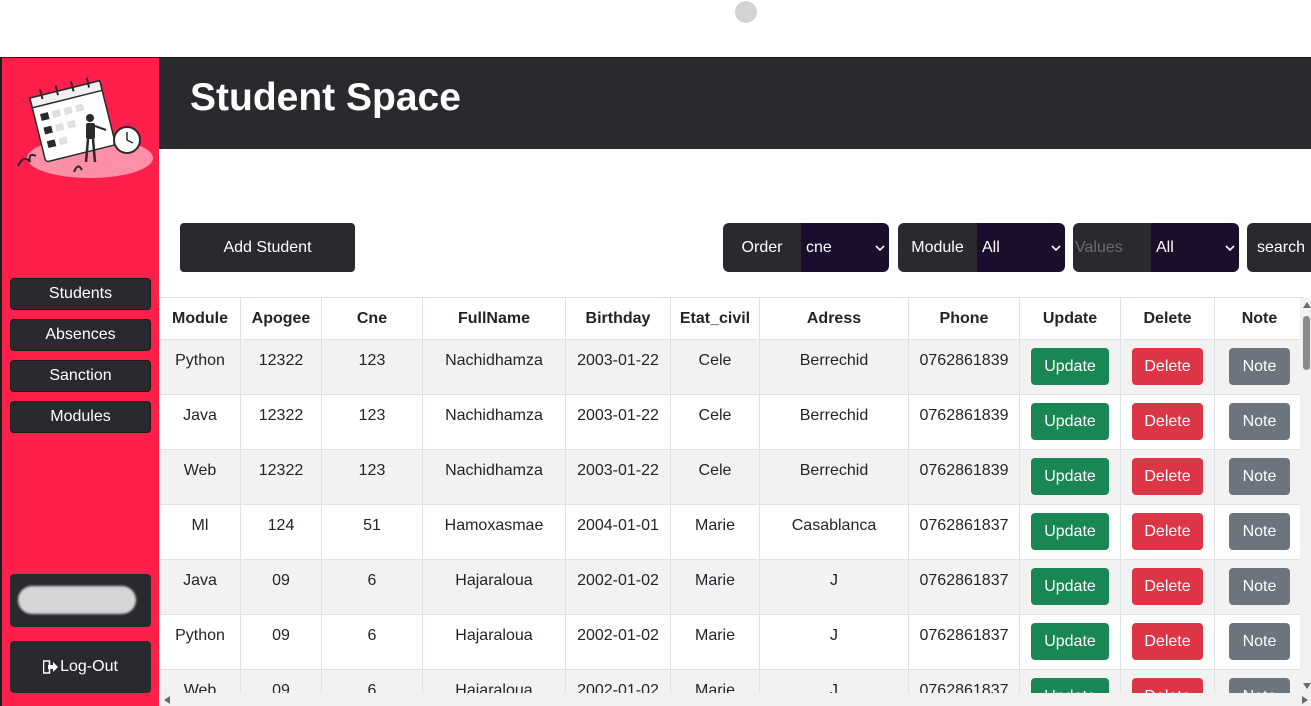  What do you see at coordinates (89, 666) in the screenshot?
I see `logout-label: Log-Out` at bounding box center [89, 666].